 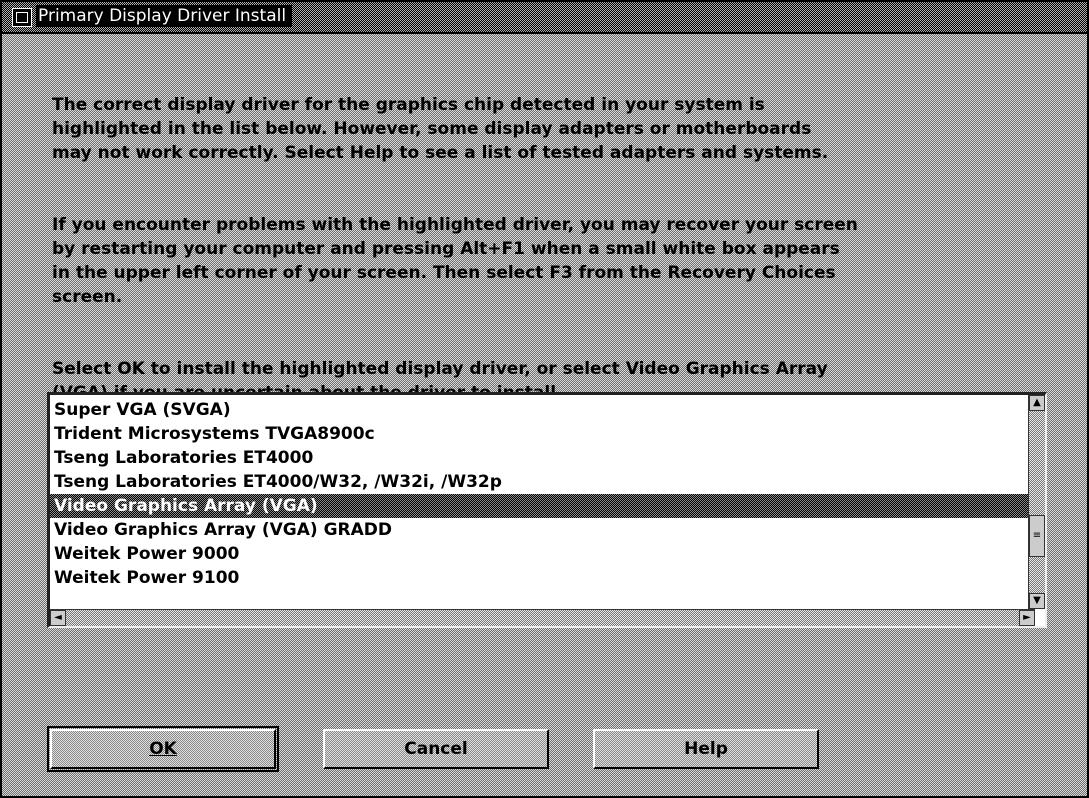 I want to click on cancel-button-label: Cancel, so click(x=436, y=749).